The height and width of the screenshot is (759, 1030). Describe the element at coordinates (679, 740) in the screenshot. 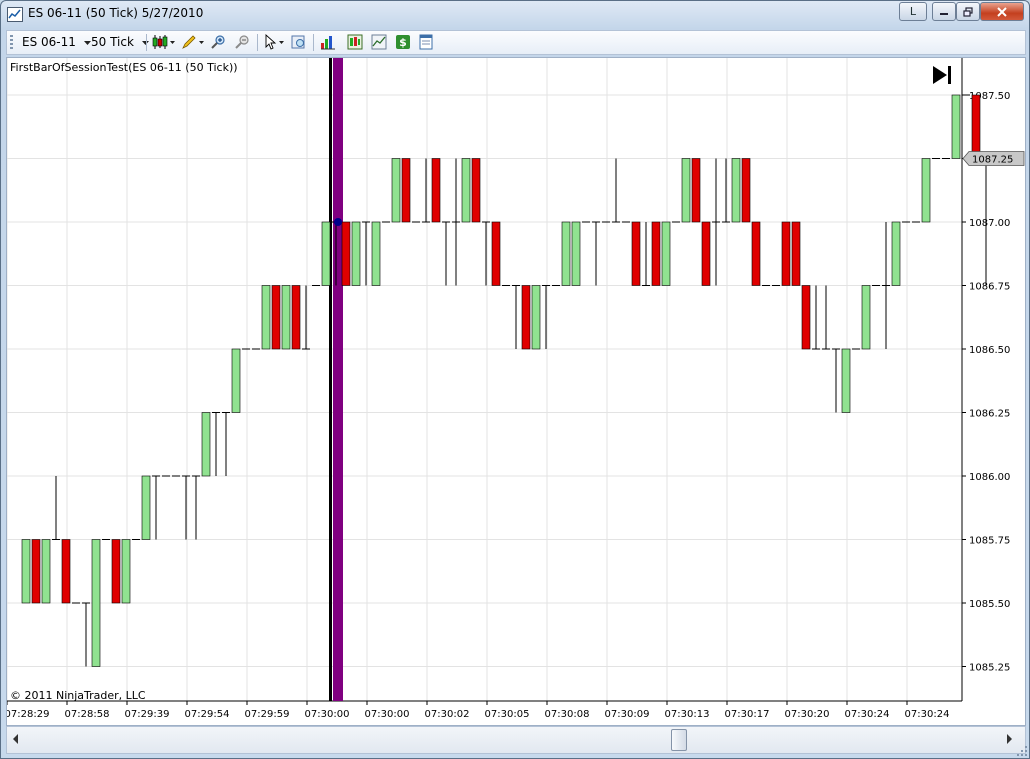

I see `scroll-thumb` at that location.